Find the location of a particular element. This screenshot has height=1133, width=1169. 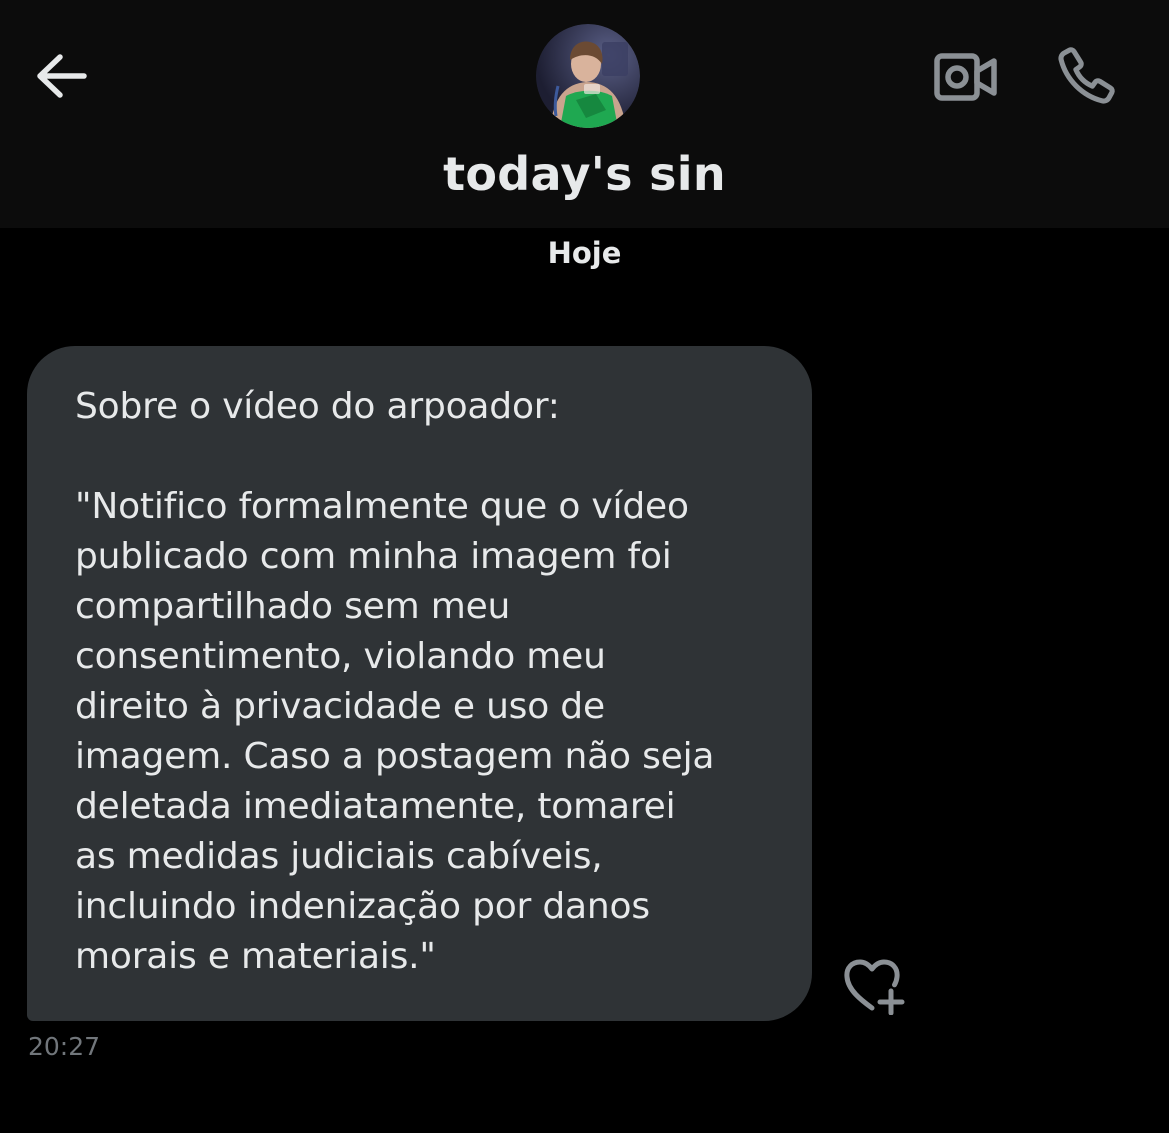

back-button is located at coordinates (60, 76).